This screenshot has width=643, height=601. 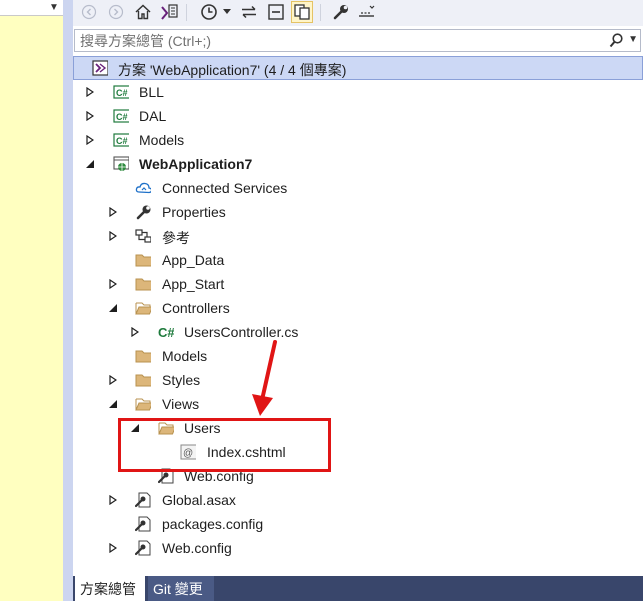 I want to click on tree-item-label: packages.config, so click(x=213, y=524).